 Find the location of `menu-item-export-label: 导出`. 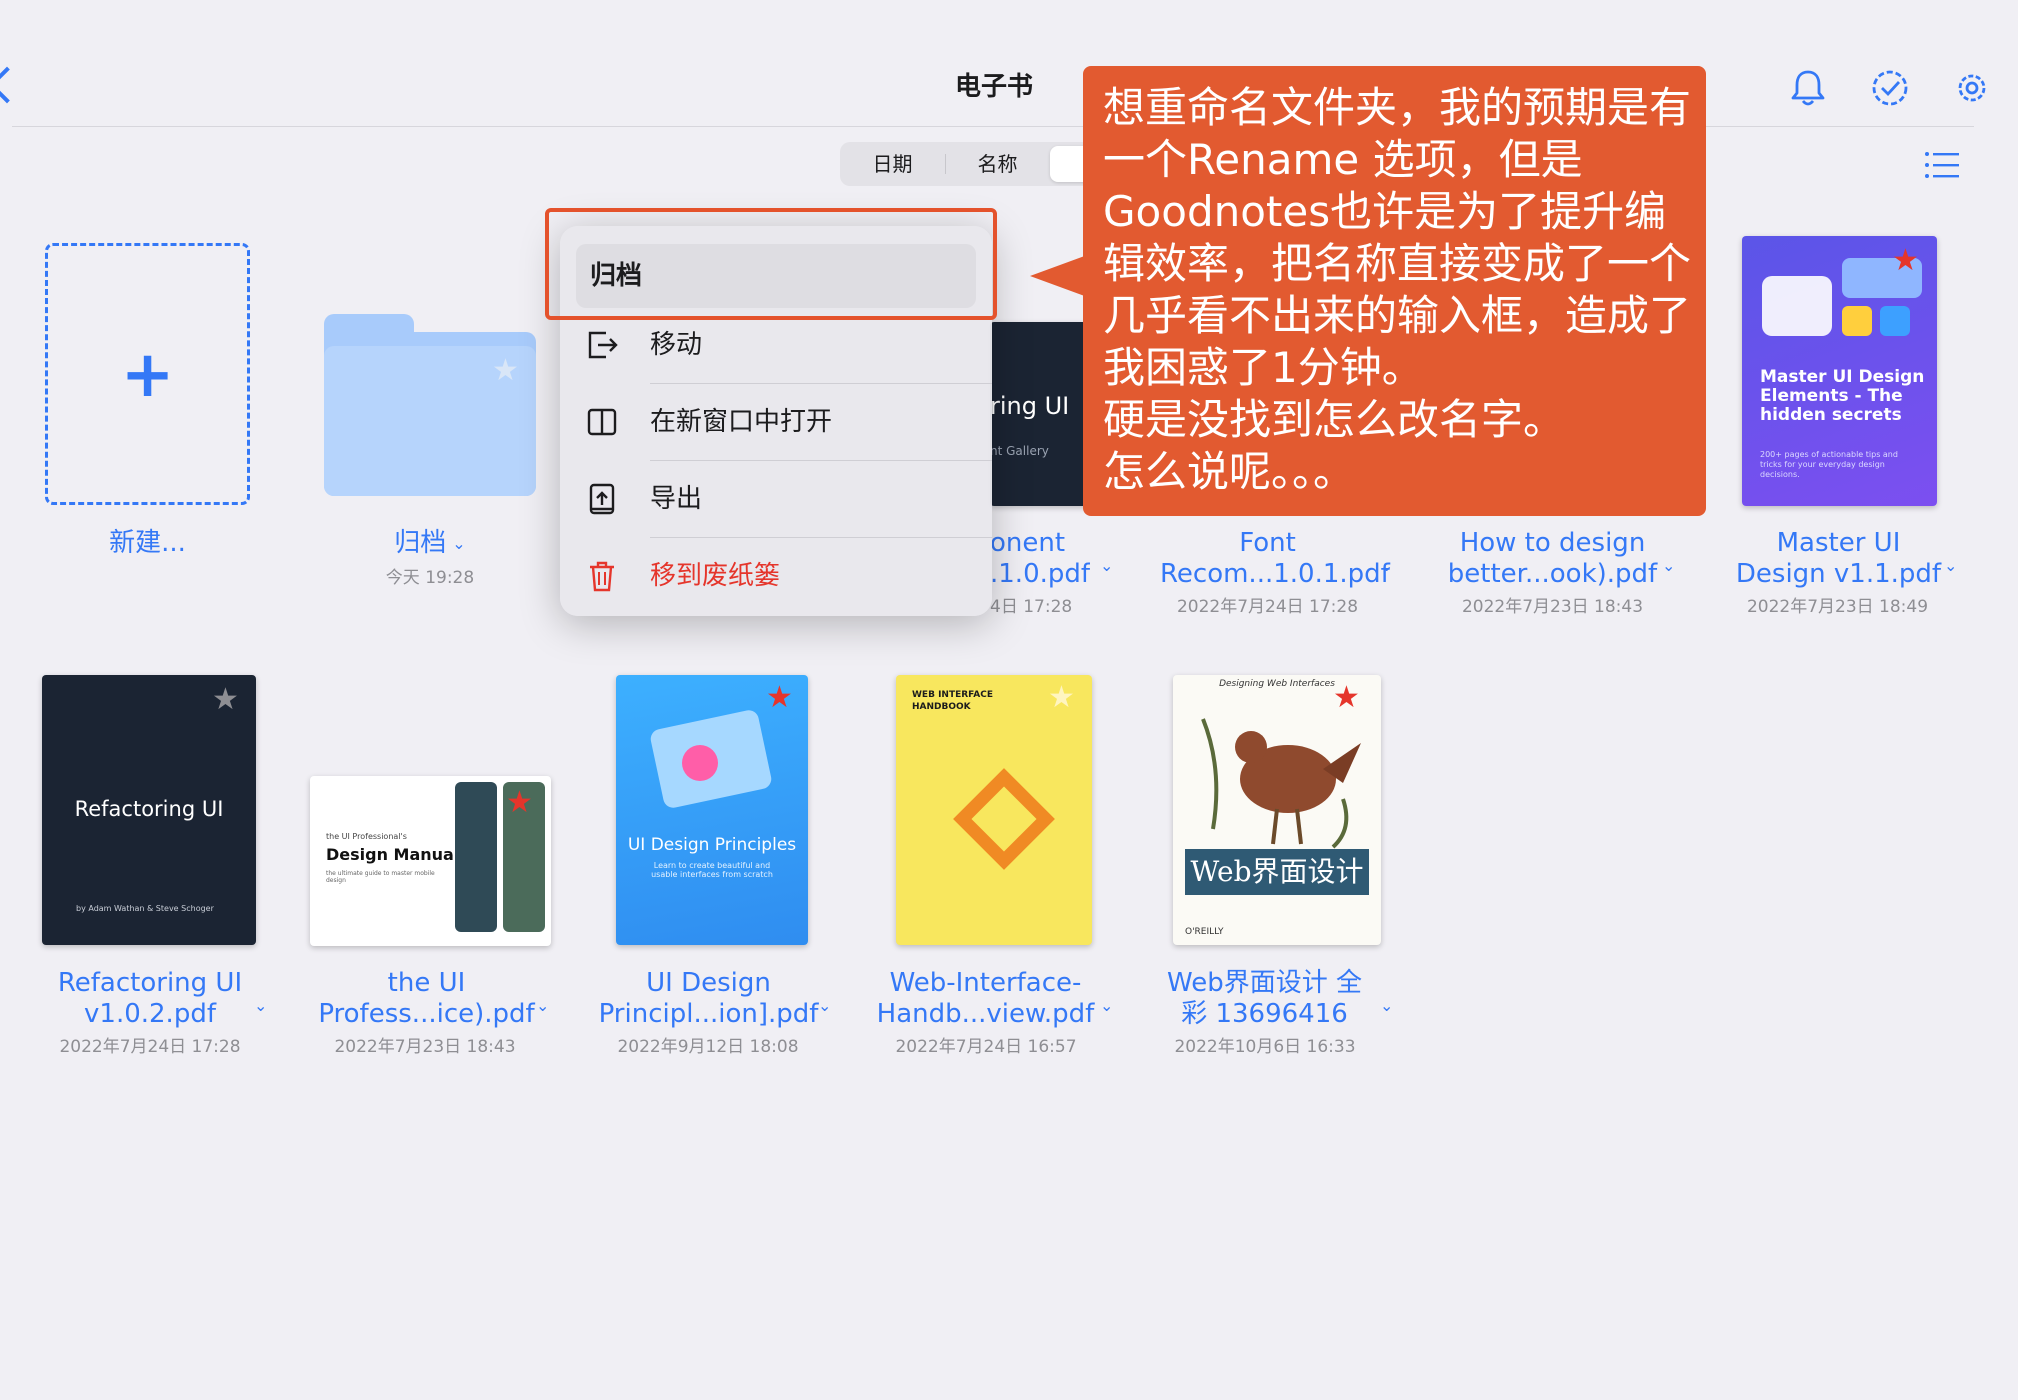

menu-item-export-label: 导出 is located at coordinates (676, 499).